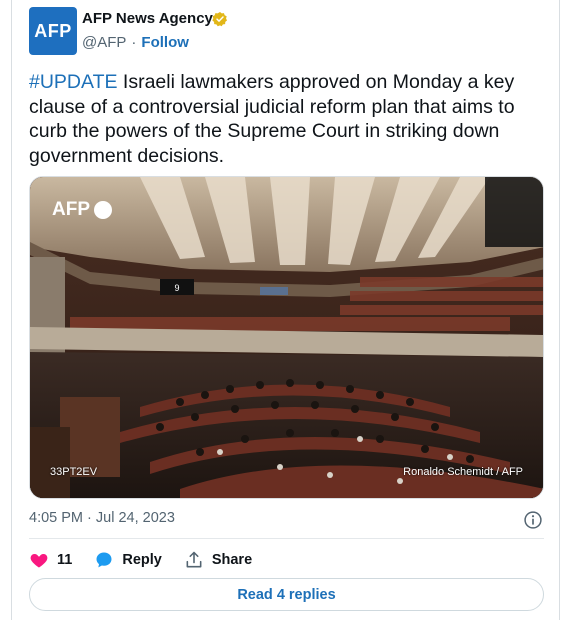 The width and height of the screenshot is (562, 620). Describe the element at coordinates (165, 42) in the screenshot. I see `follow-button: Follow` at that location.